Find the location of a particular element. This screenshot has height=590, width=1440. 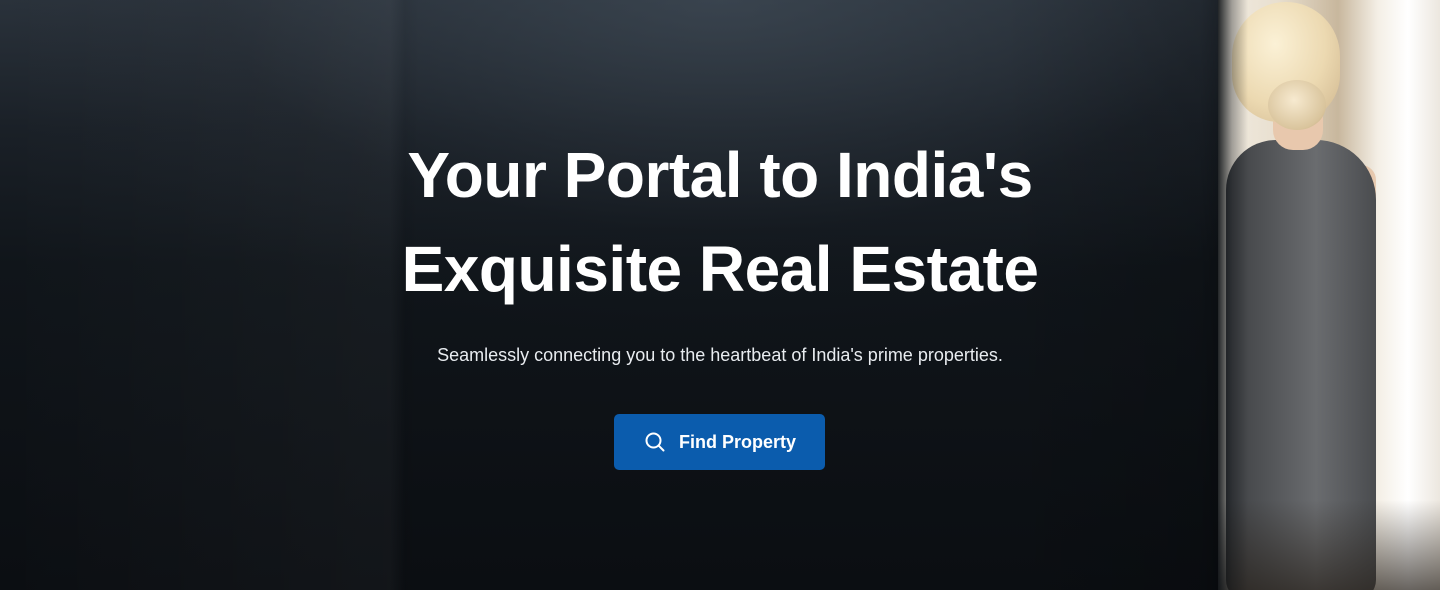

find-property-label: Find Property is located at coordinates (737, 441).